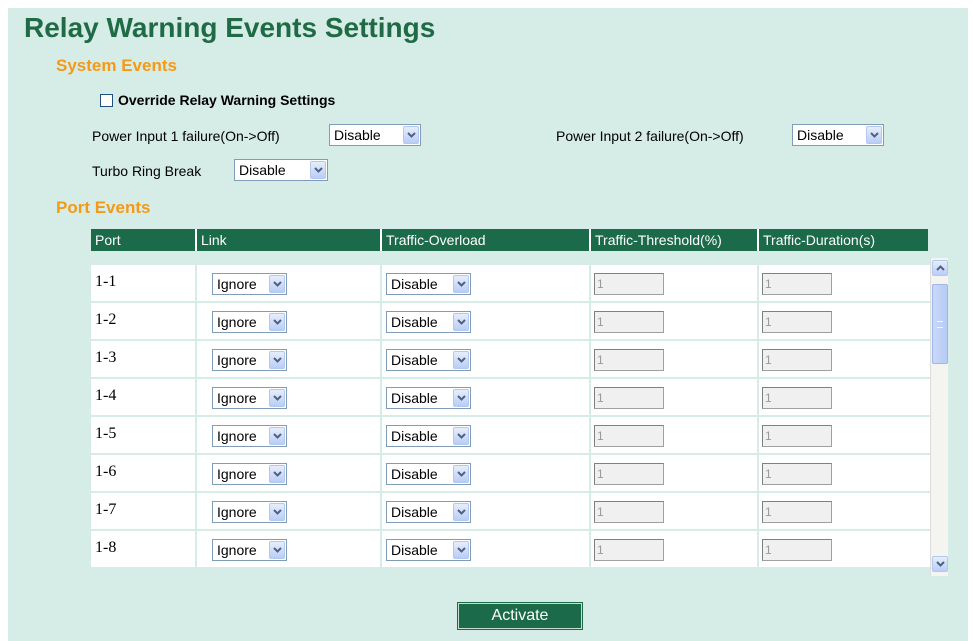 The image size is (973, 641). I want to click on scroll-up-arrow-icon, so click(940, 268).